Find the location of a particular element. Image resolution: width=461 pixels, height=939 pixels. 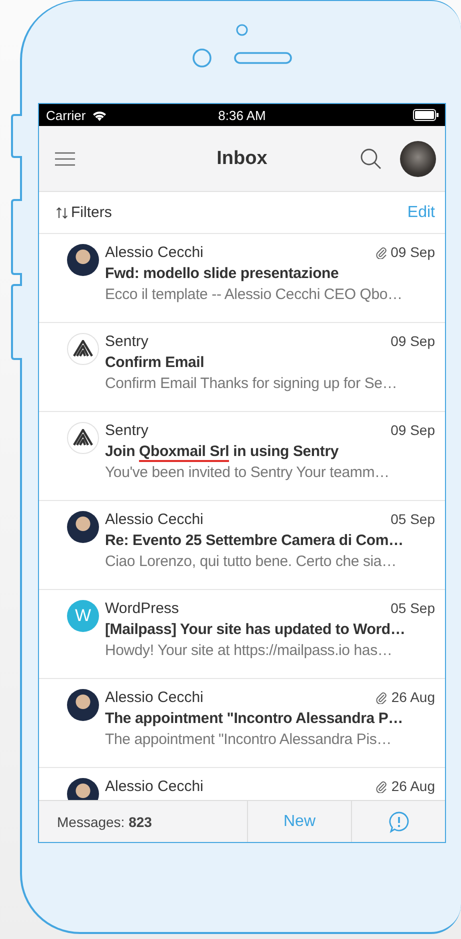

filters-button: Filters is located at coordinates (84, 212).